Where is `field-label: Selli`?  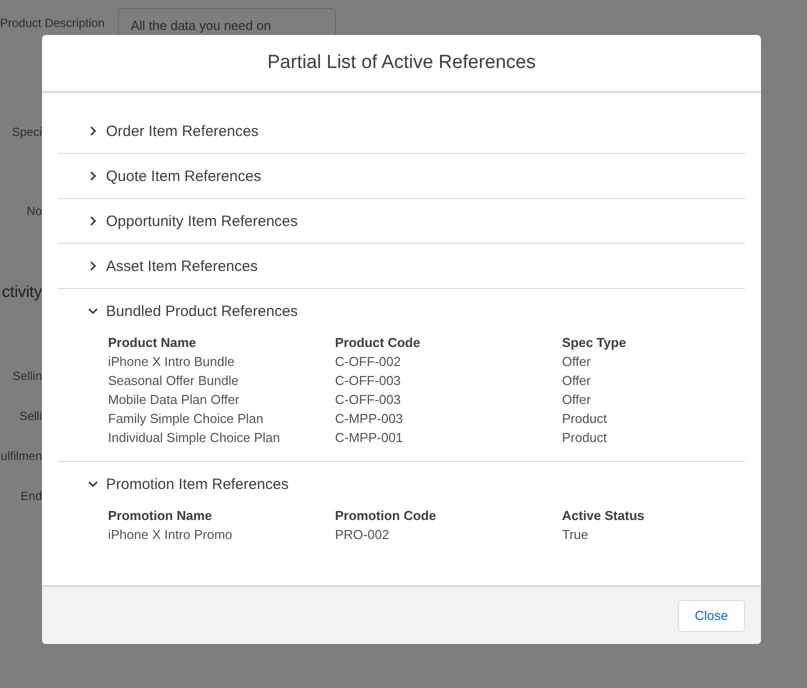
field-label: Selli is located at coordinates (30, 416).